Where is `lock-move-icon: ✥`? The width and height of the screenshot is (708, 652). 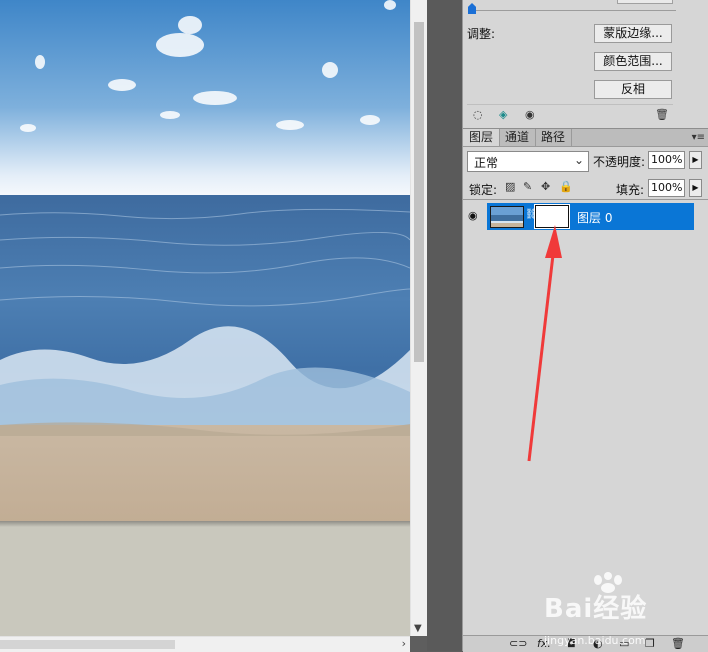 lock-move-icon: ✥ is located at coordinates (545, 186).